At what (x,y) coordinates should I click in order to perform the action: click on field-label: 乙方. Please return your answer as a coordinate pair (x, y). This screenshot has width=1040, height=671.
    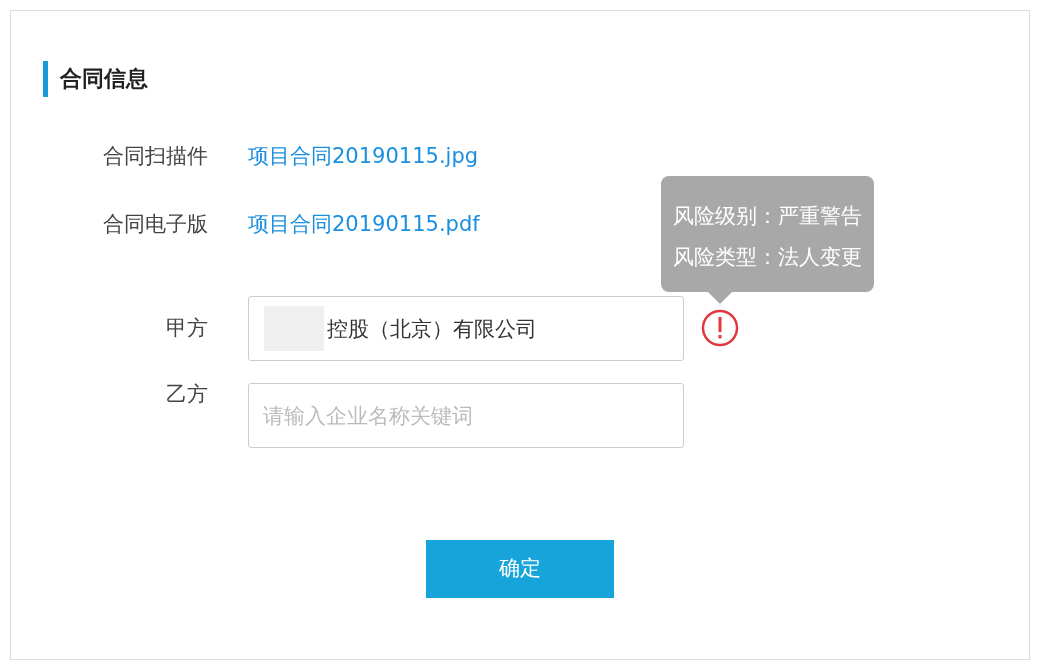
    Looking at the image, I should click on (186, 394).